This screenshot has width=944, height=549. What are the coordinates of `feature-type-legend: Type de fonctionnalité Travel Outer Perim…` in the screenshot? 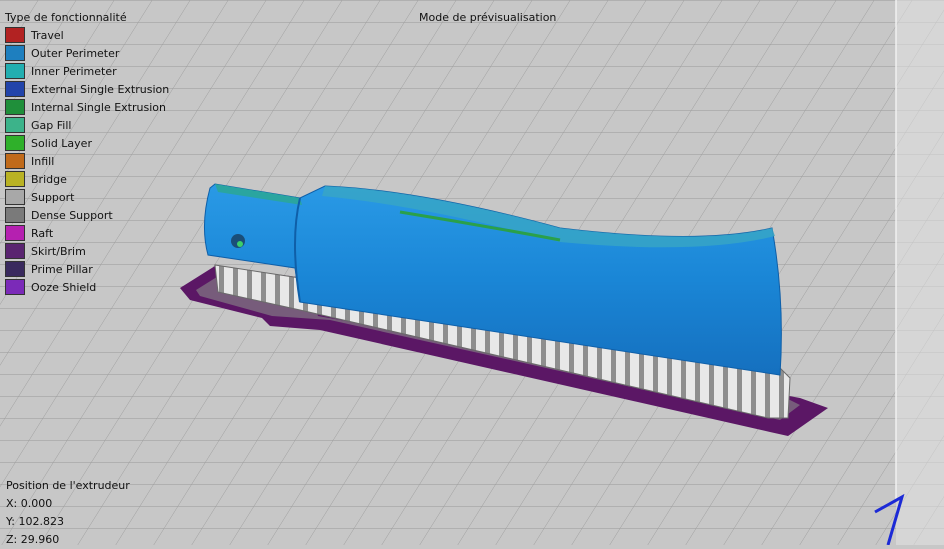 It's located at (87, 153).